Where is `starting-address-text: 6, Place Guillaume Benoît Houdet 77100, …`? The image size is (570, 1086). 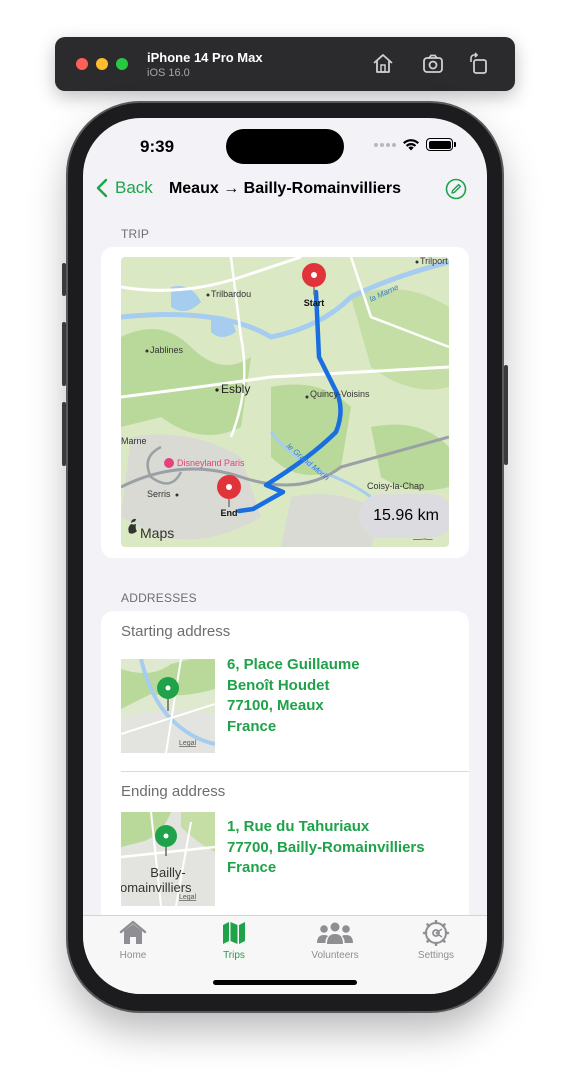
starting-address-text: 6, Place Guillaume Benoît Houdet 77100, … is located at coordinates (293, 696).